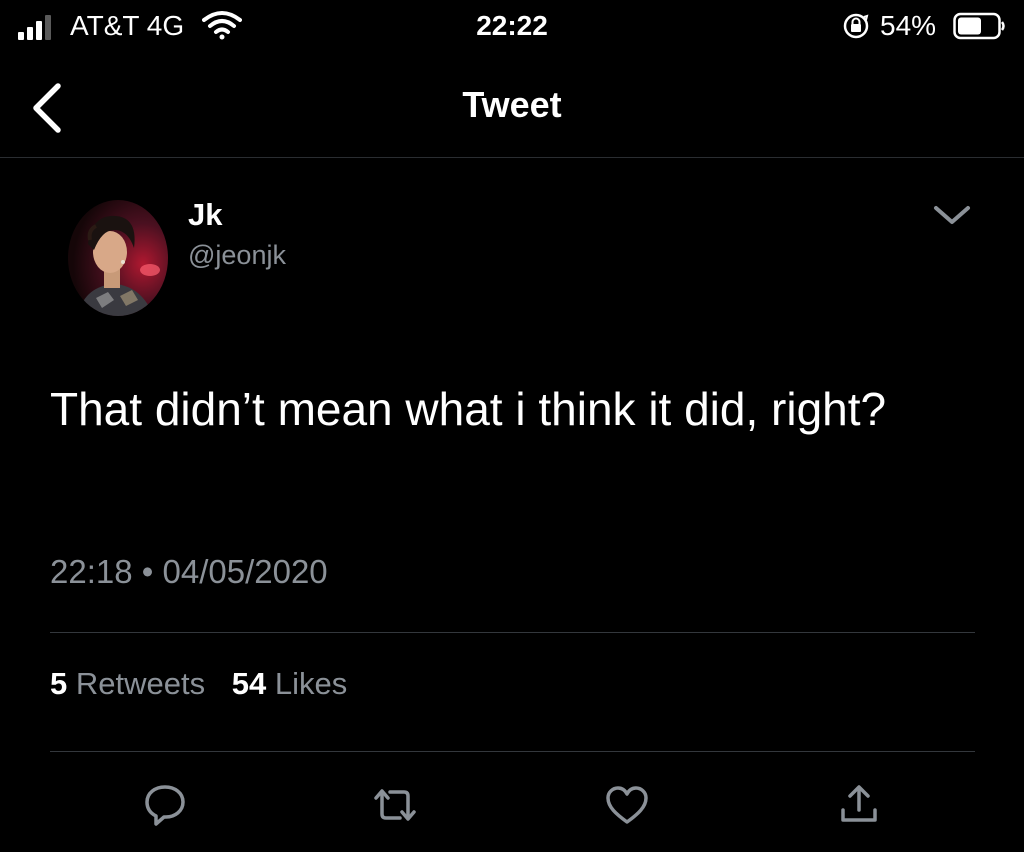 Image resolution: width=1024 pixels, height=852 pixels. Describe the element at coordinates (245, 571) in the screenshot. I see `tweet-date: 04/05/2020` at that location.